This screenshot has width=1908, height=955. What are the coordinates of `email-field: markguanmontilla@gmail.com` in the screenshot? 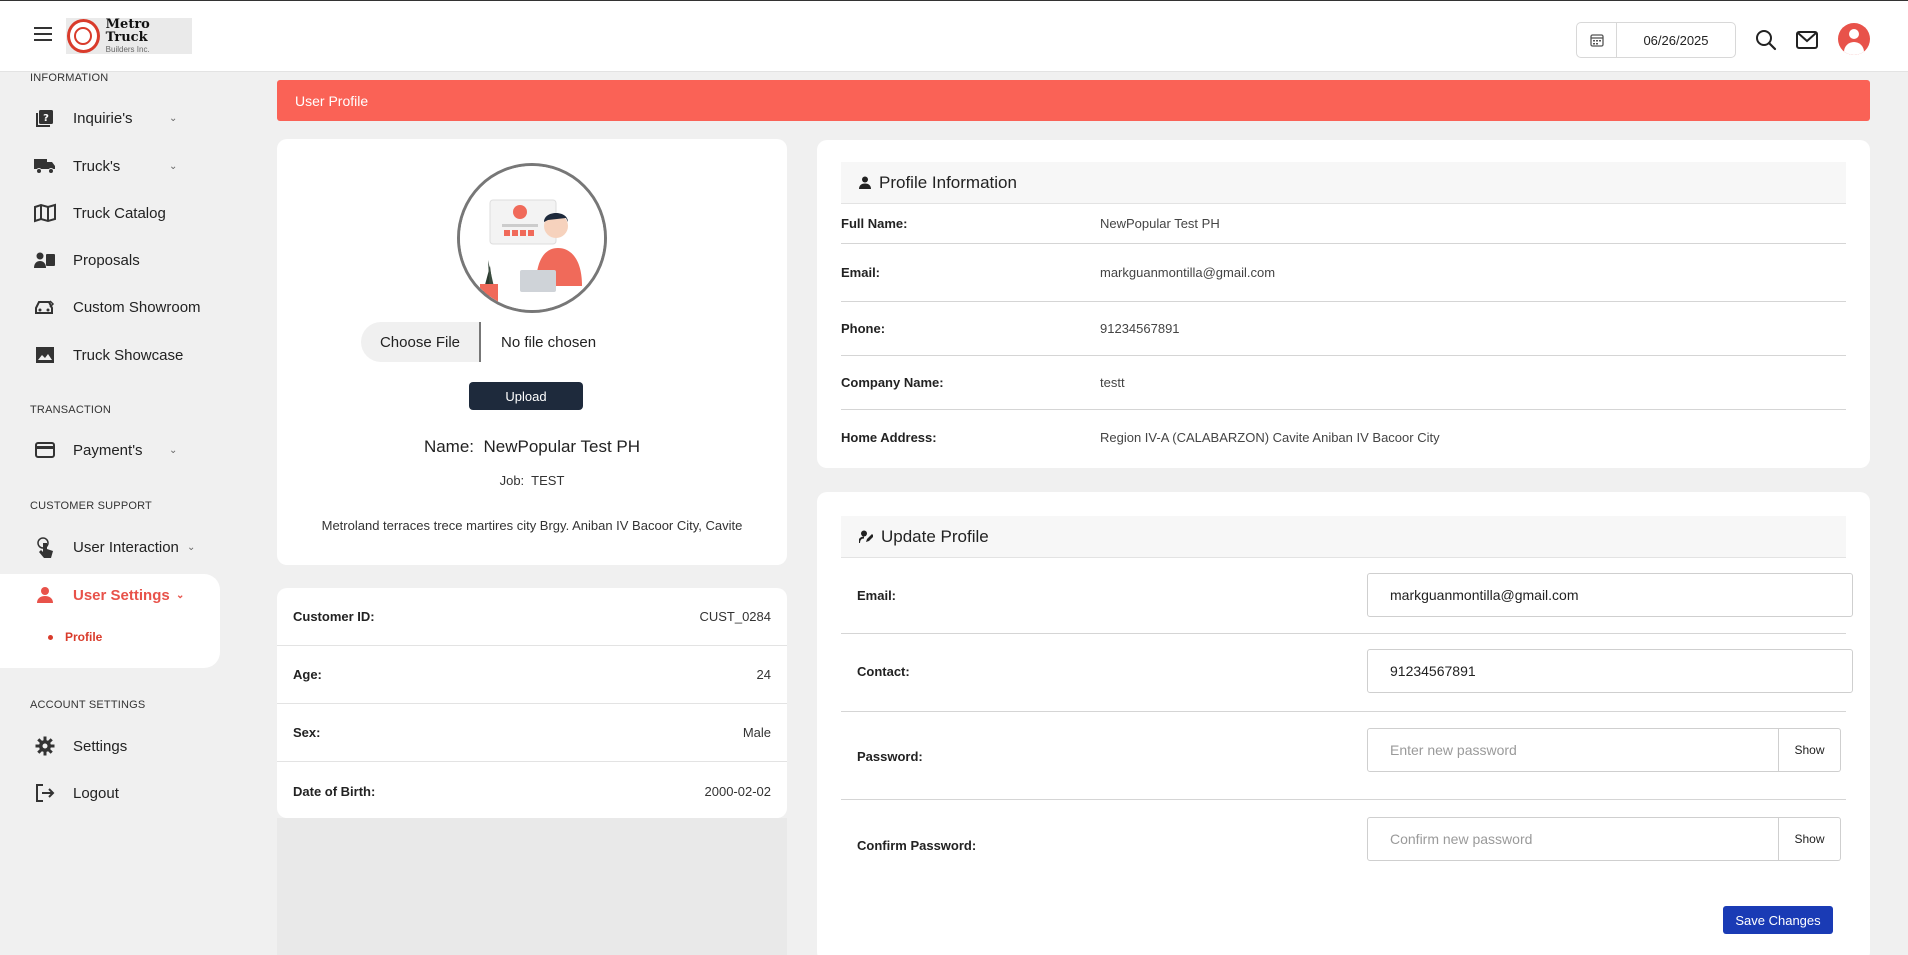 It's located at (1610, 595).